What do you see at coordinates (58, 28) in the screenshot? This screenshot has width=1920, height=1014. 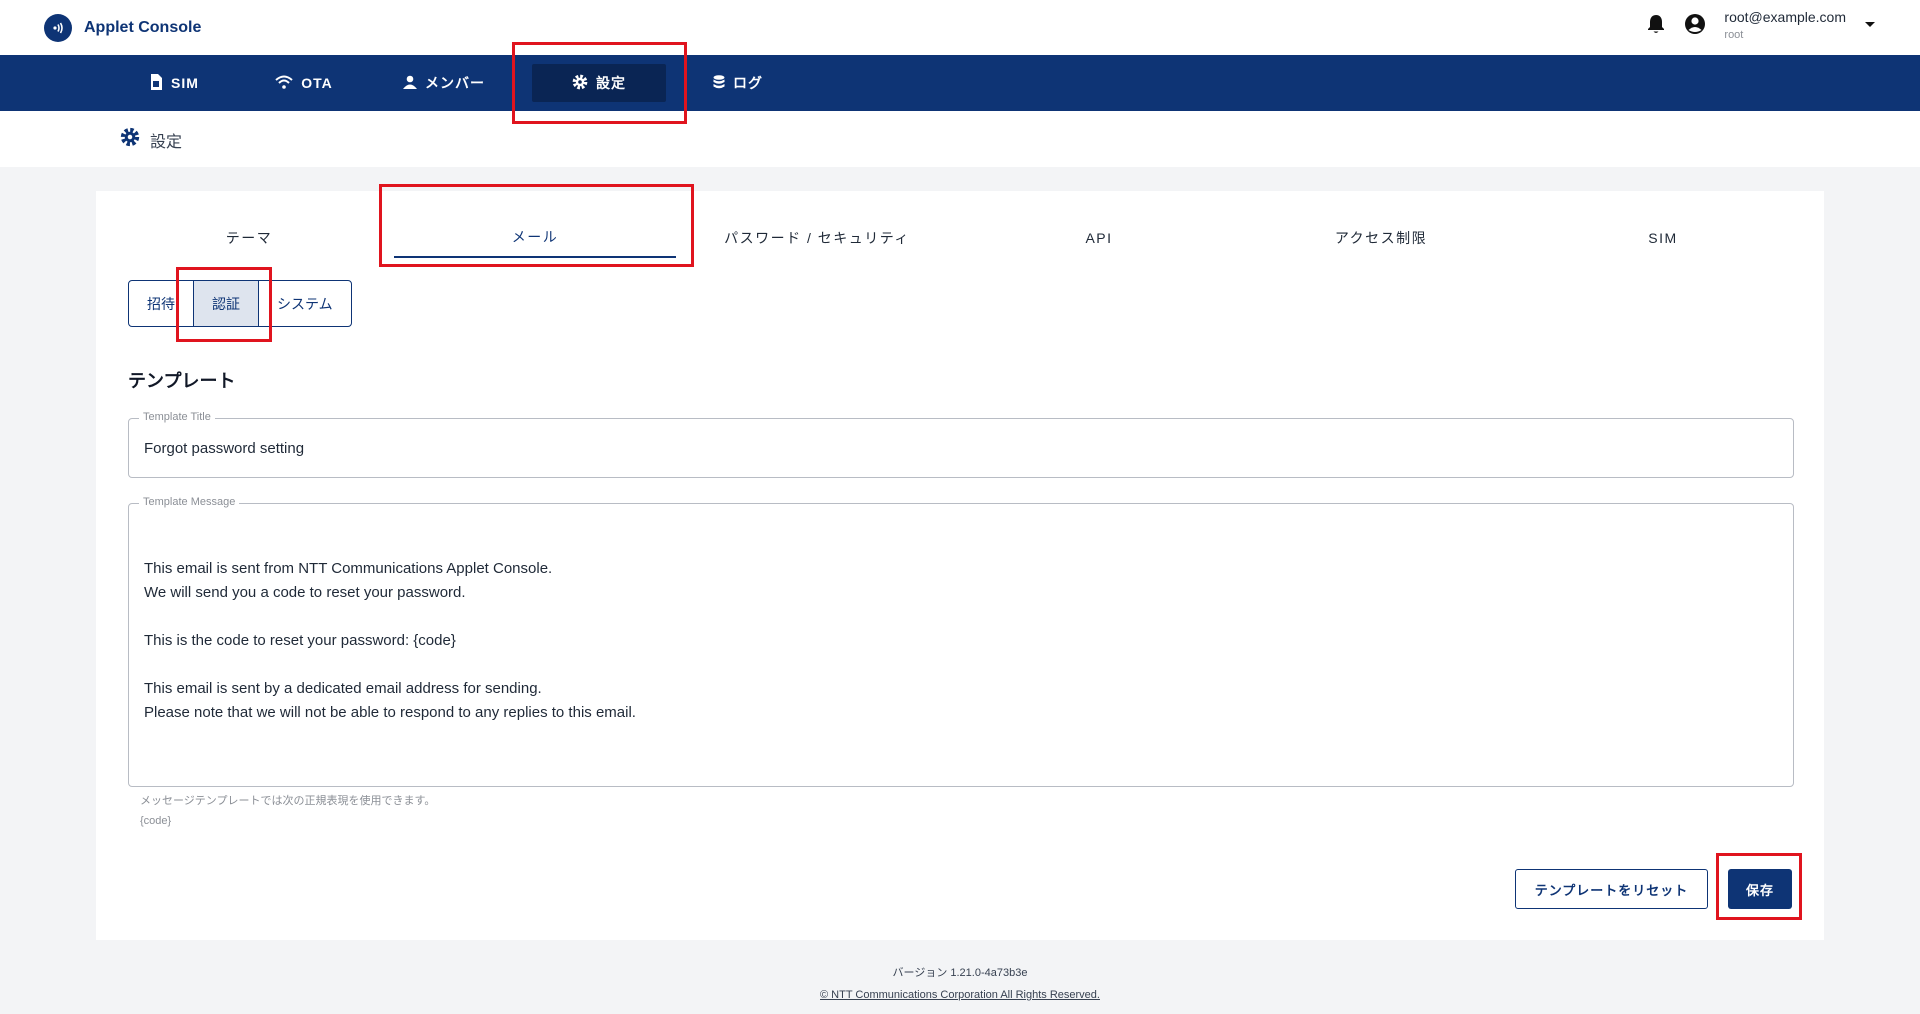 I see `applet-logo-icon` at bounding box center [58, 28].